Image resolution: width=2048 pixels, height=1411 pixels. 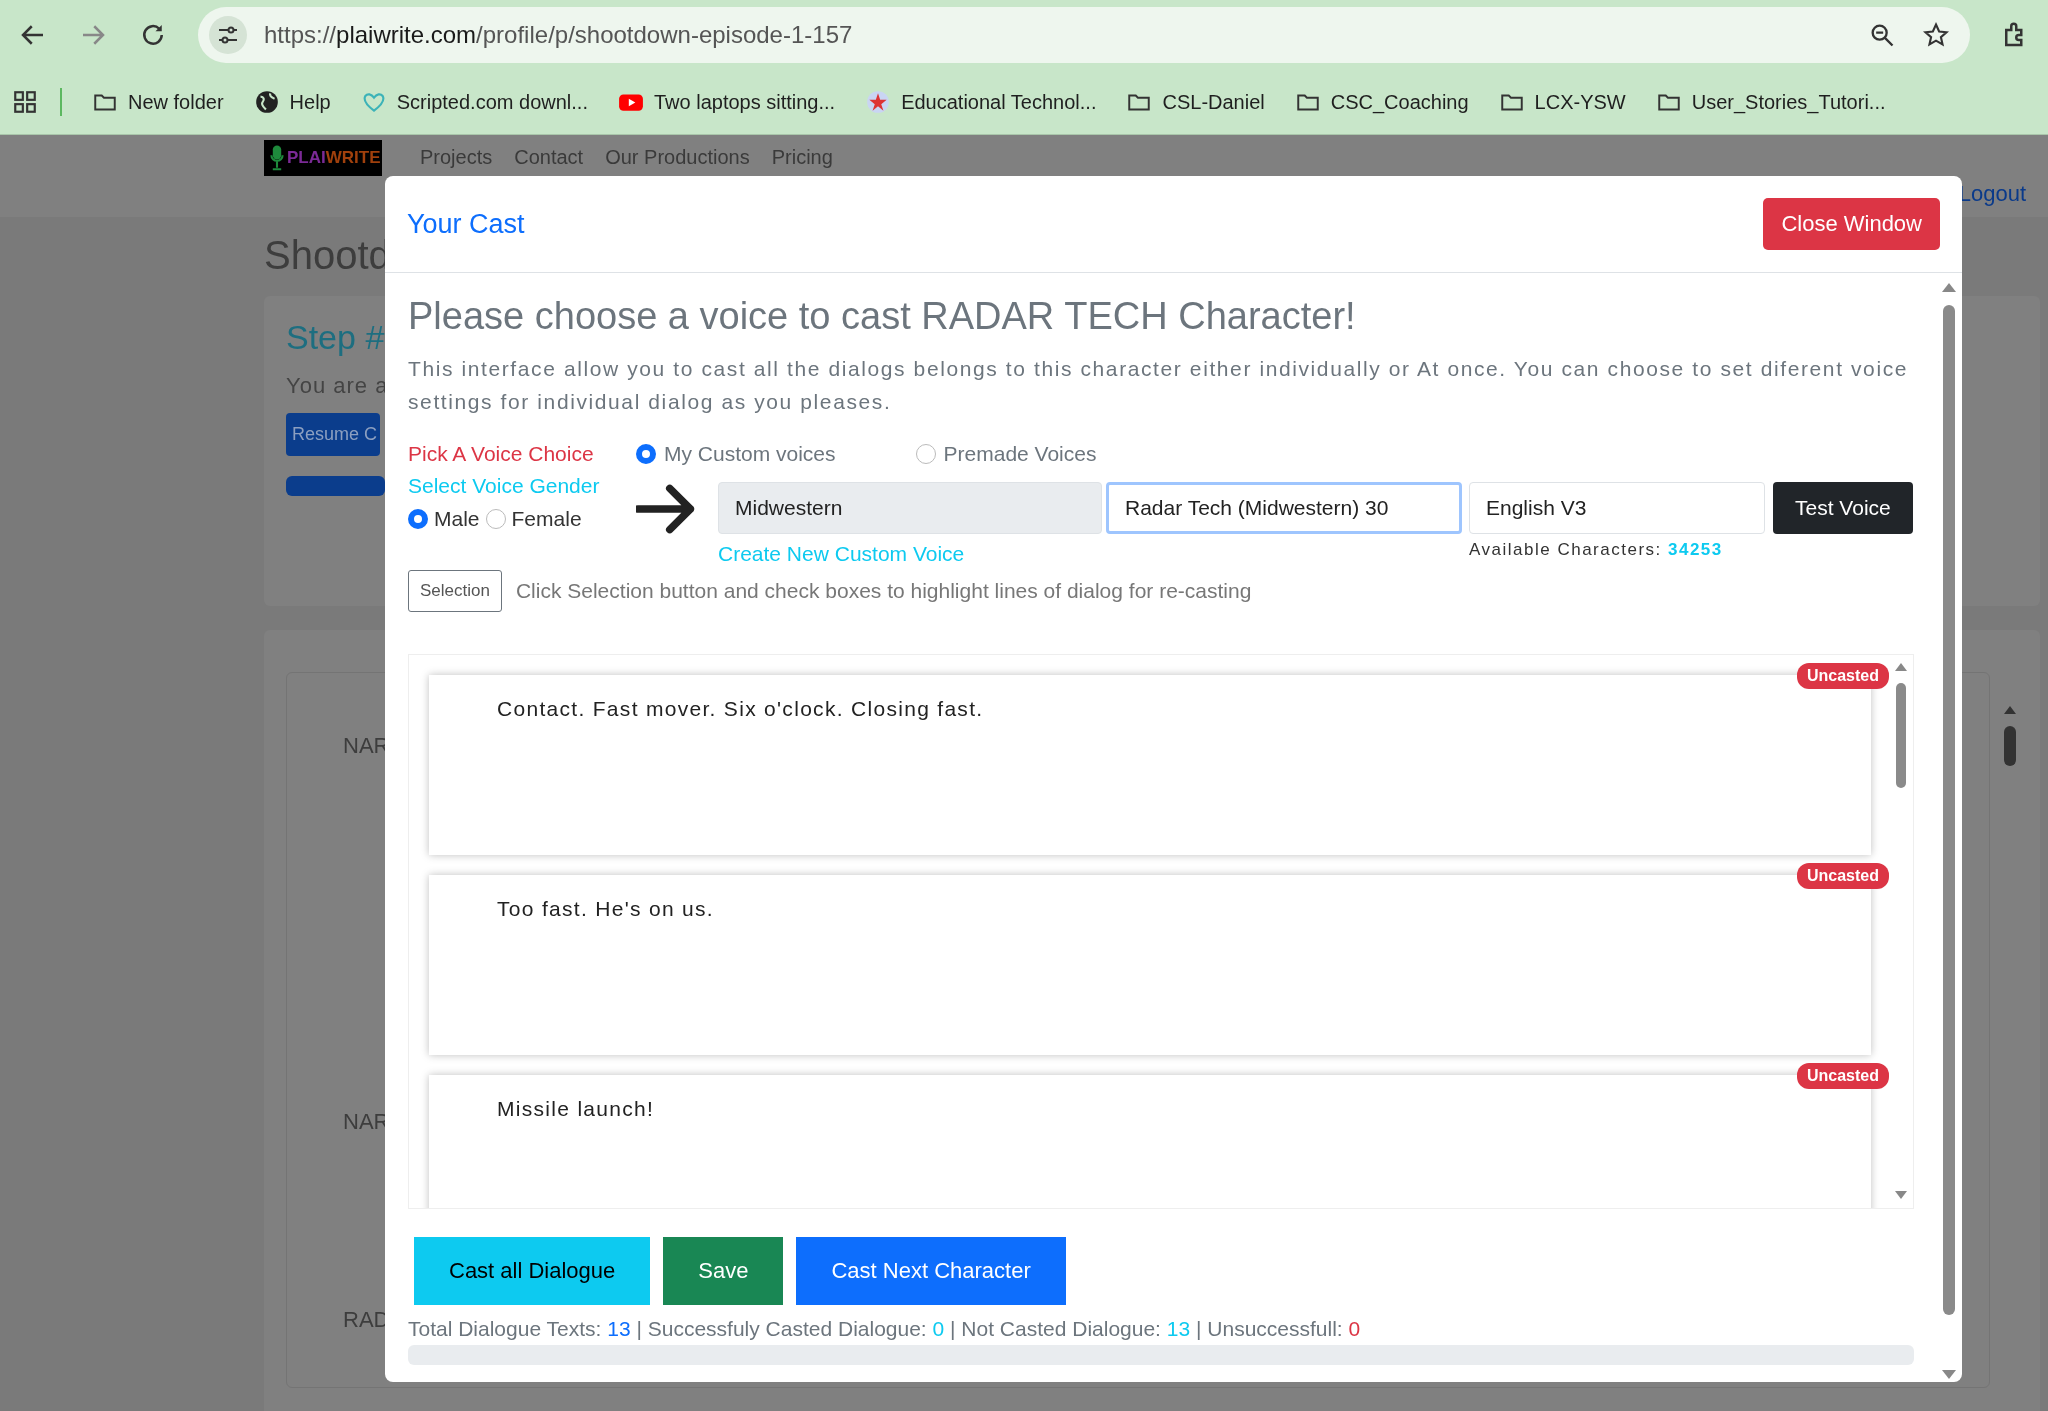 What do you see at coordinates (1020, 454) in the screenshot?
I see `radio-label: Premade Voices` at bounding box center [1020, 454].